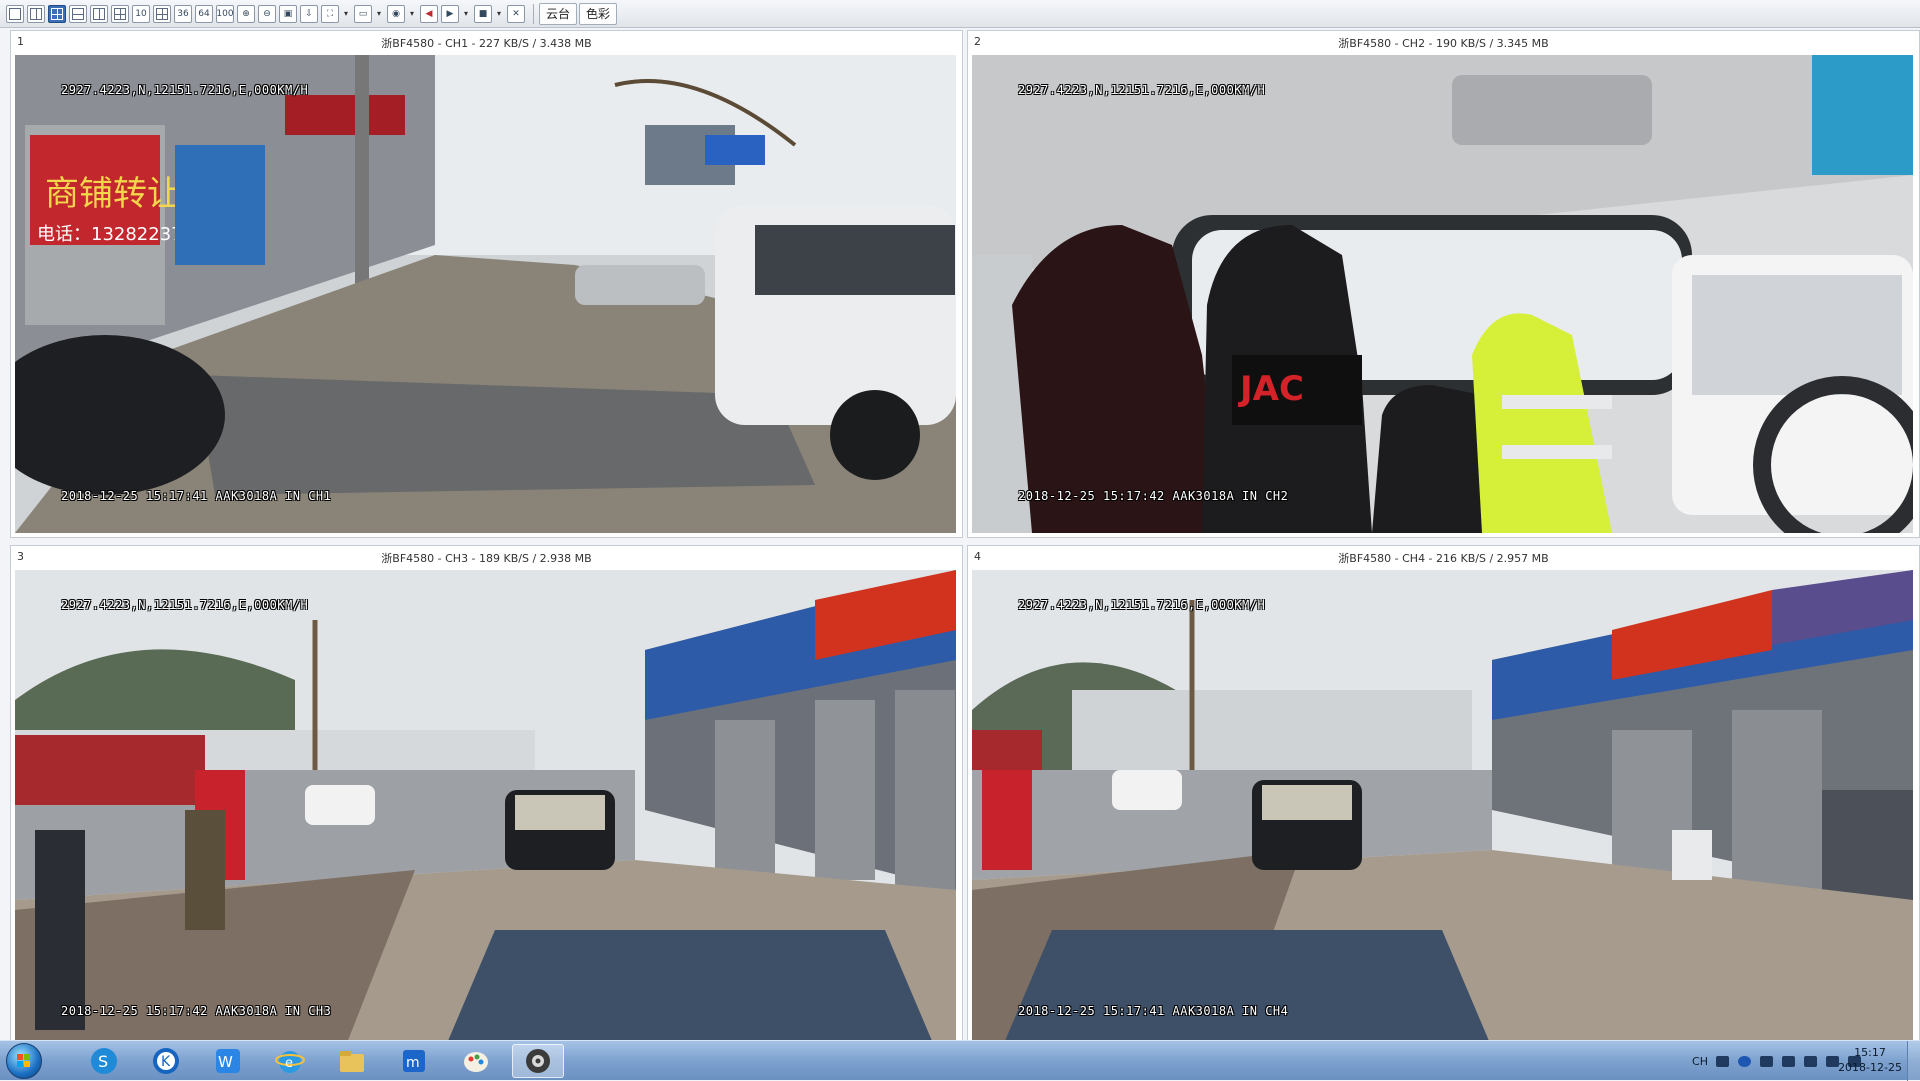 This screenshot has width=1920, height=1081. I want to click on panel-title: 浙BF4580 - CH2 - 190 KB/S / 3.345 MB, so click(1443, 43).